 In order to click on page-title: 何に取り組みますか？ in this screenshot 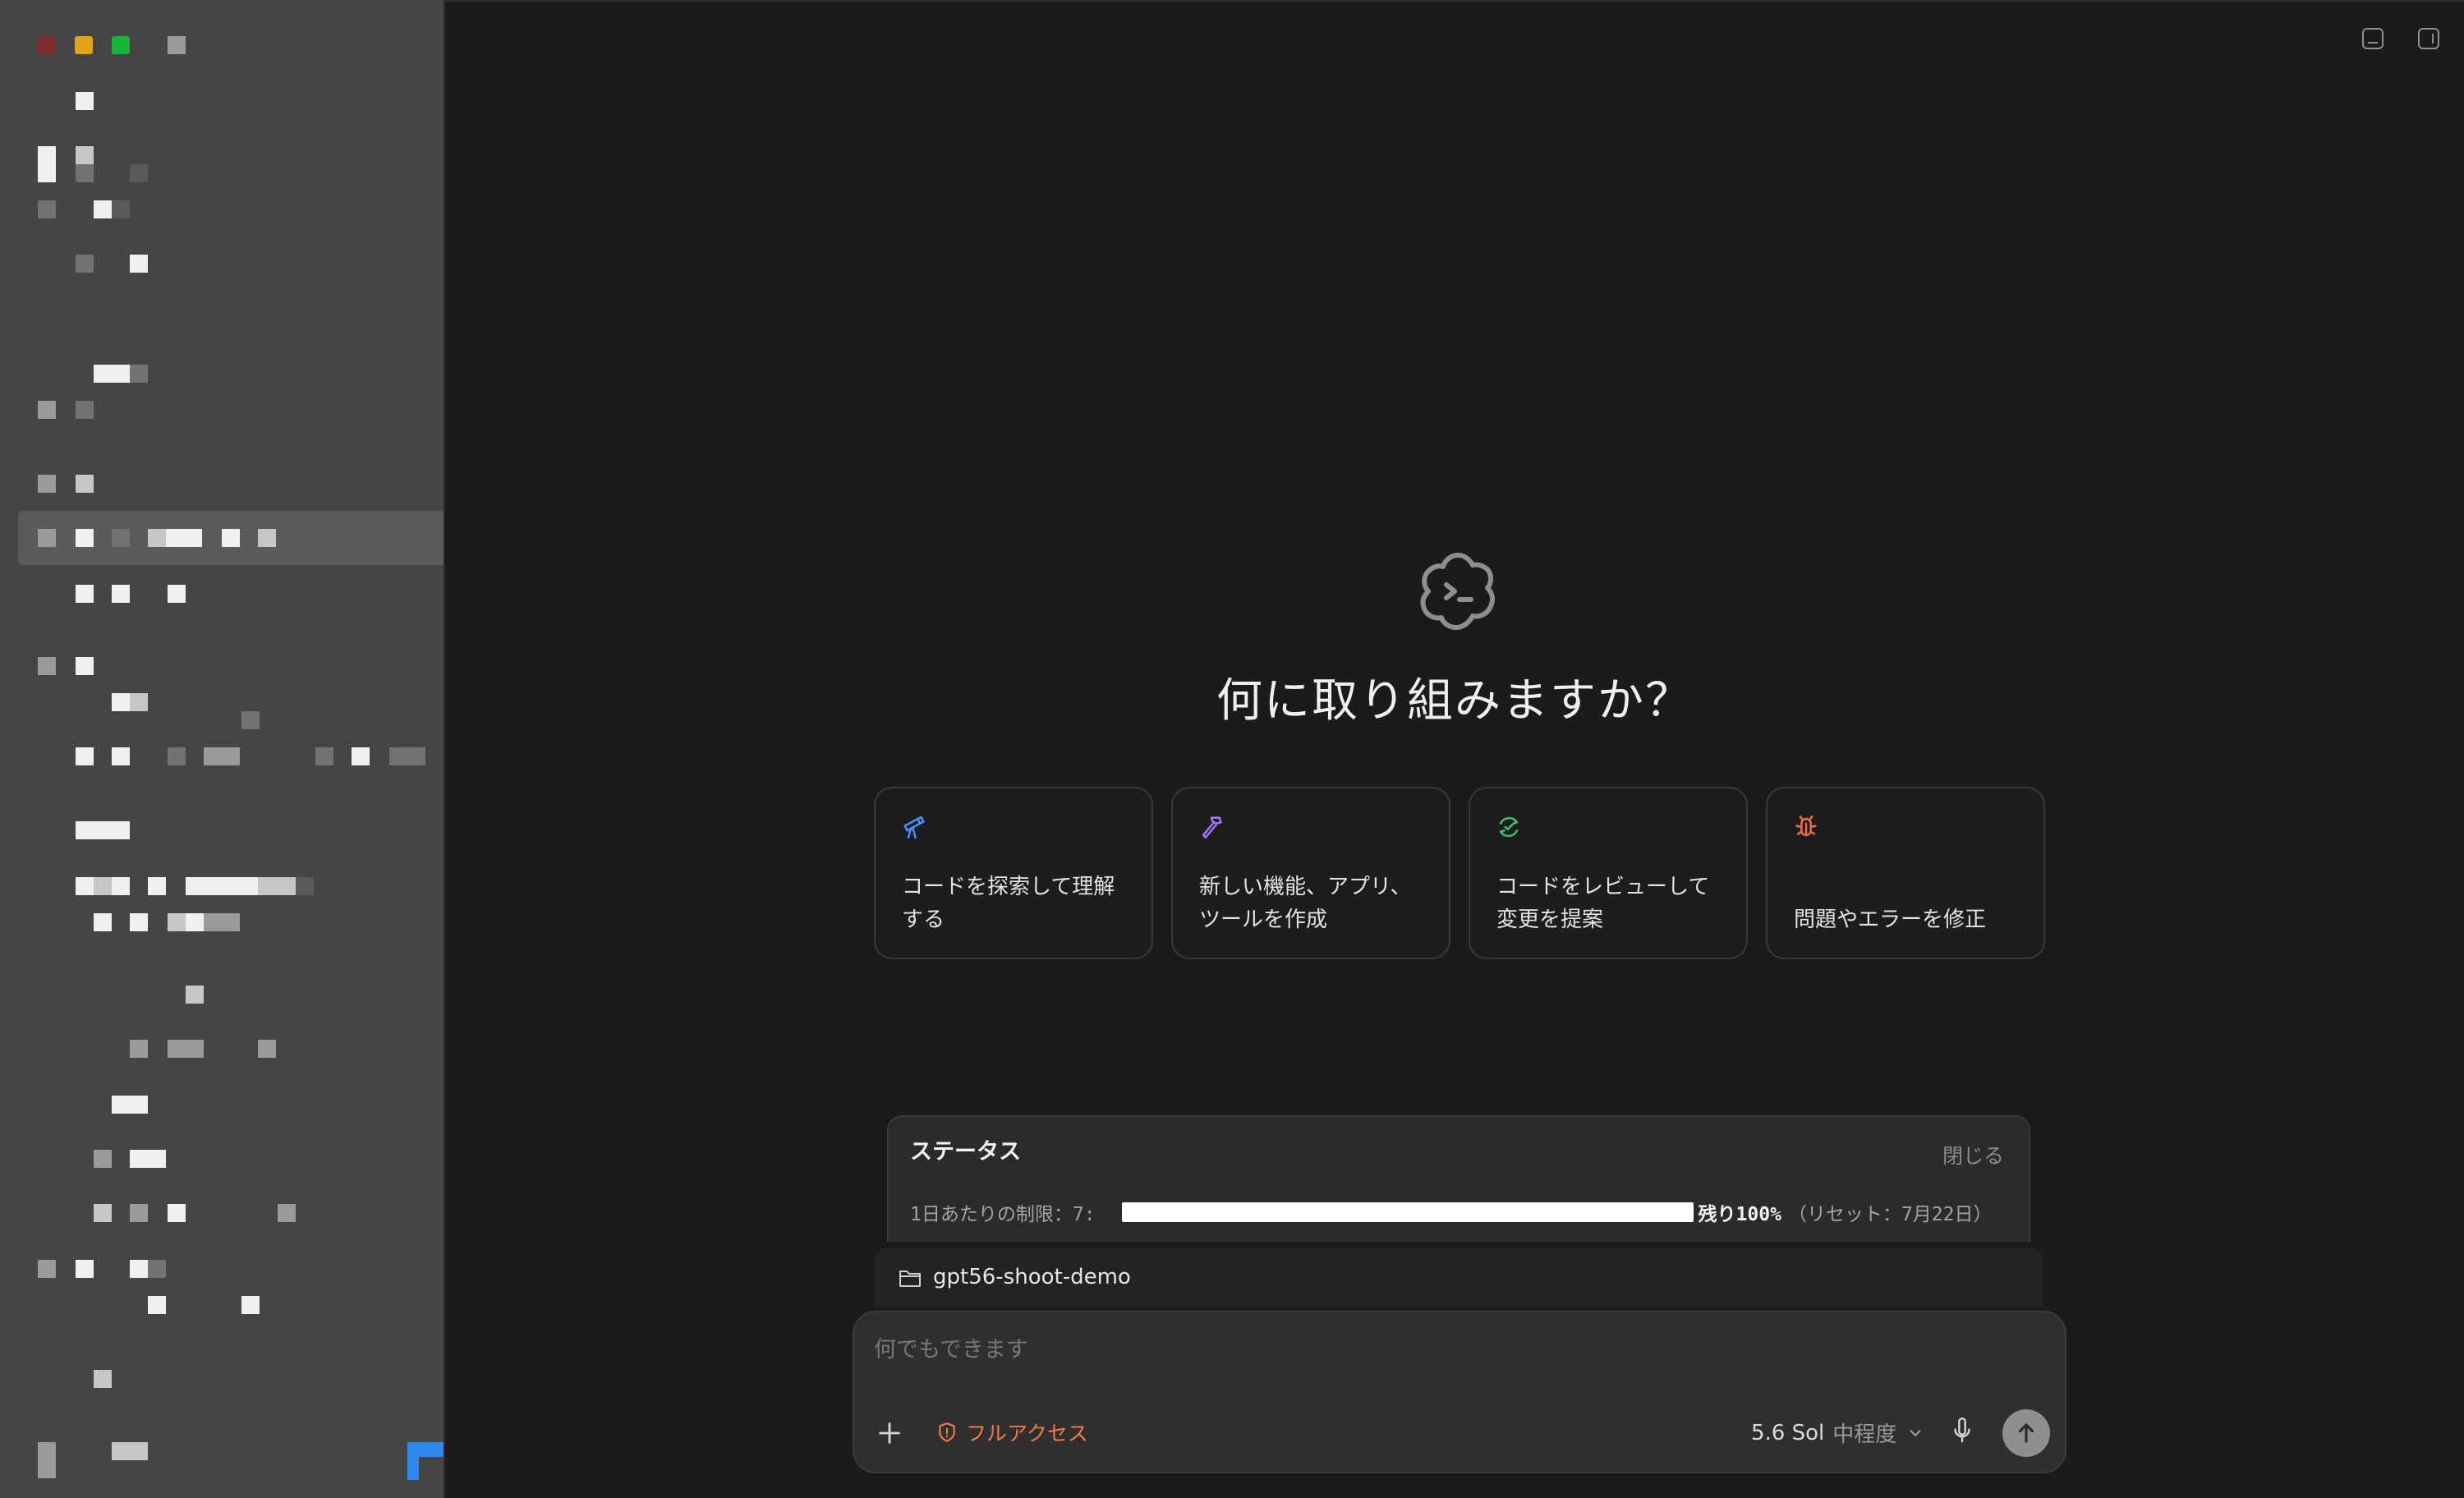, I will do `click(1454, 701)`.